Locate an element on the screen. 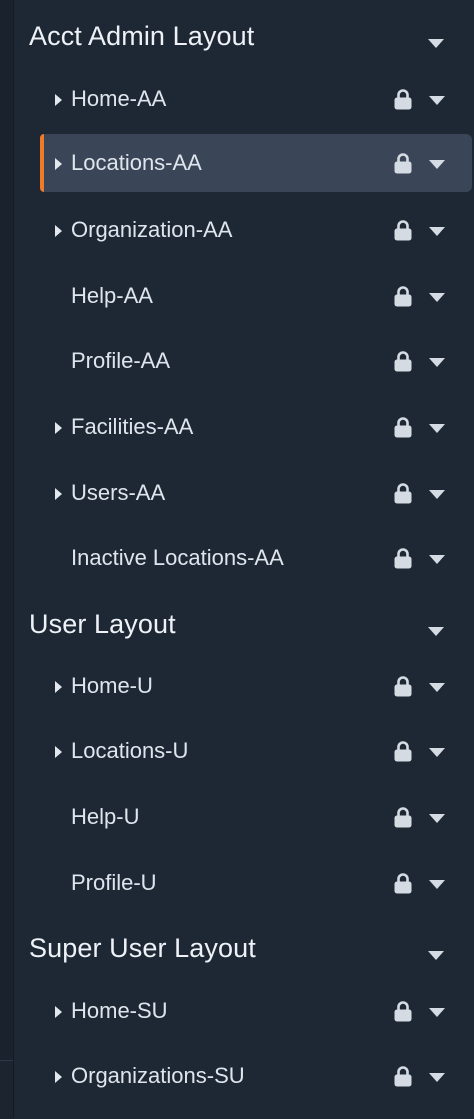 The width and height of the screenshot is (474, 1119). nav-item-label: Organization-AA is located at coordinates (152, 229).